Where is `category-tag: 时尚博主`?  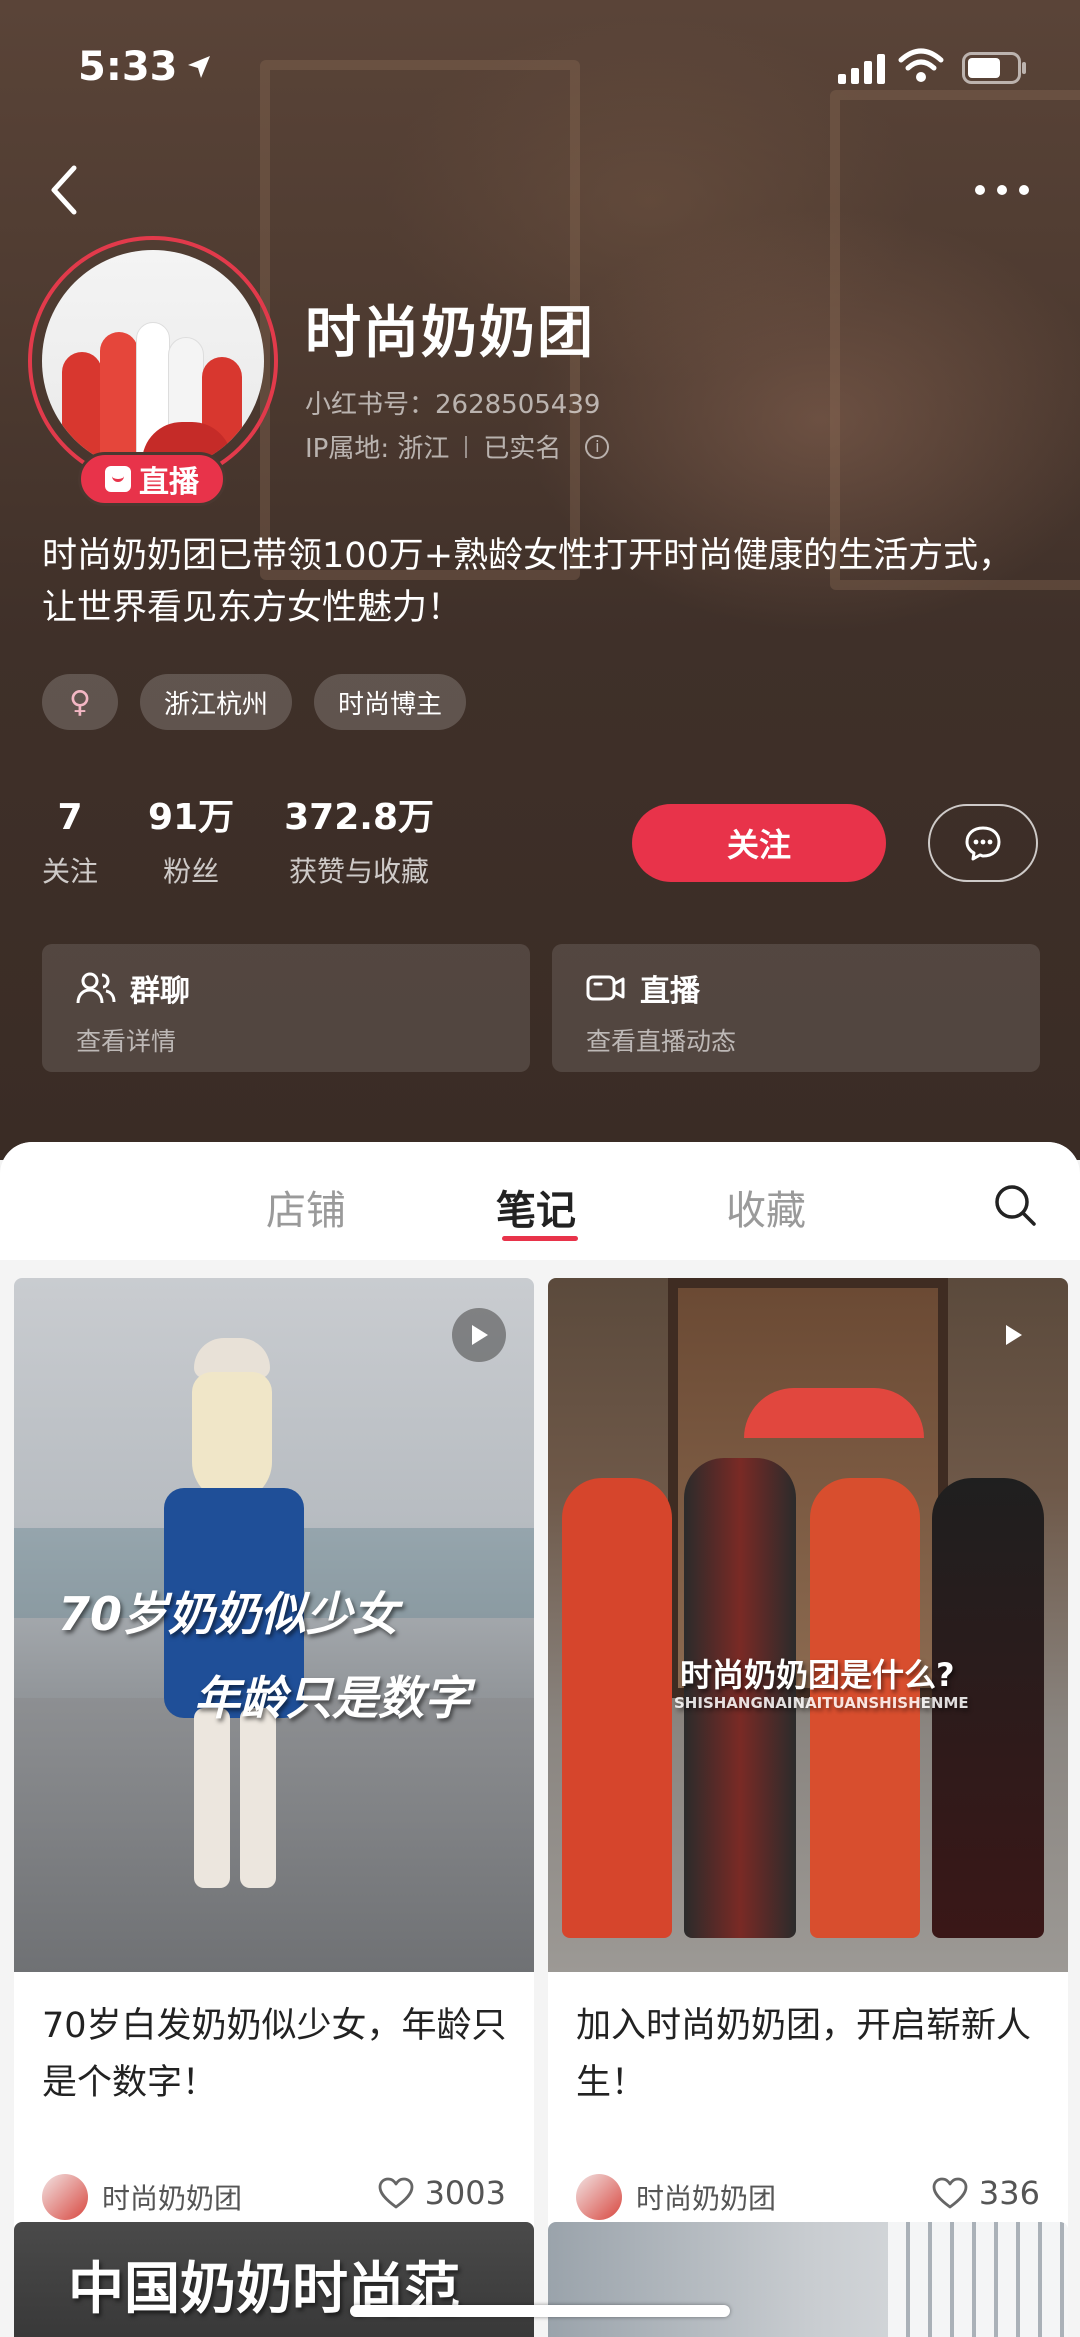 category-tag: 时尚博主 is located at coordinates (390, 702).